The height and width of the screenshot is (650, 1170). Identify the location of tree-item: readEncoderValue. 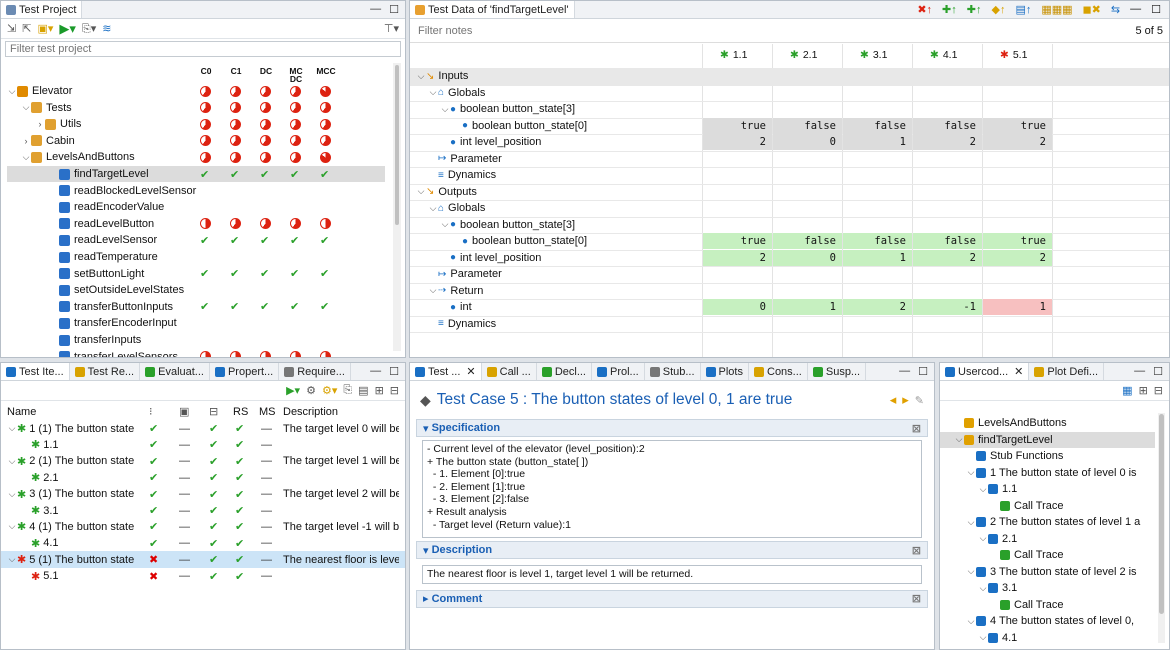
(196, 207).